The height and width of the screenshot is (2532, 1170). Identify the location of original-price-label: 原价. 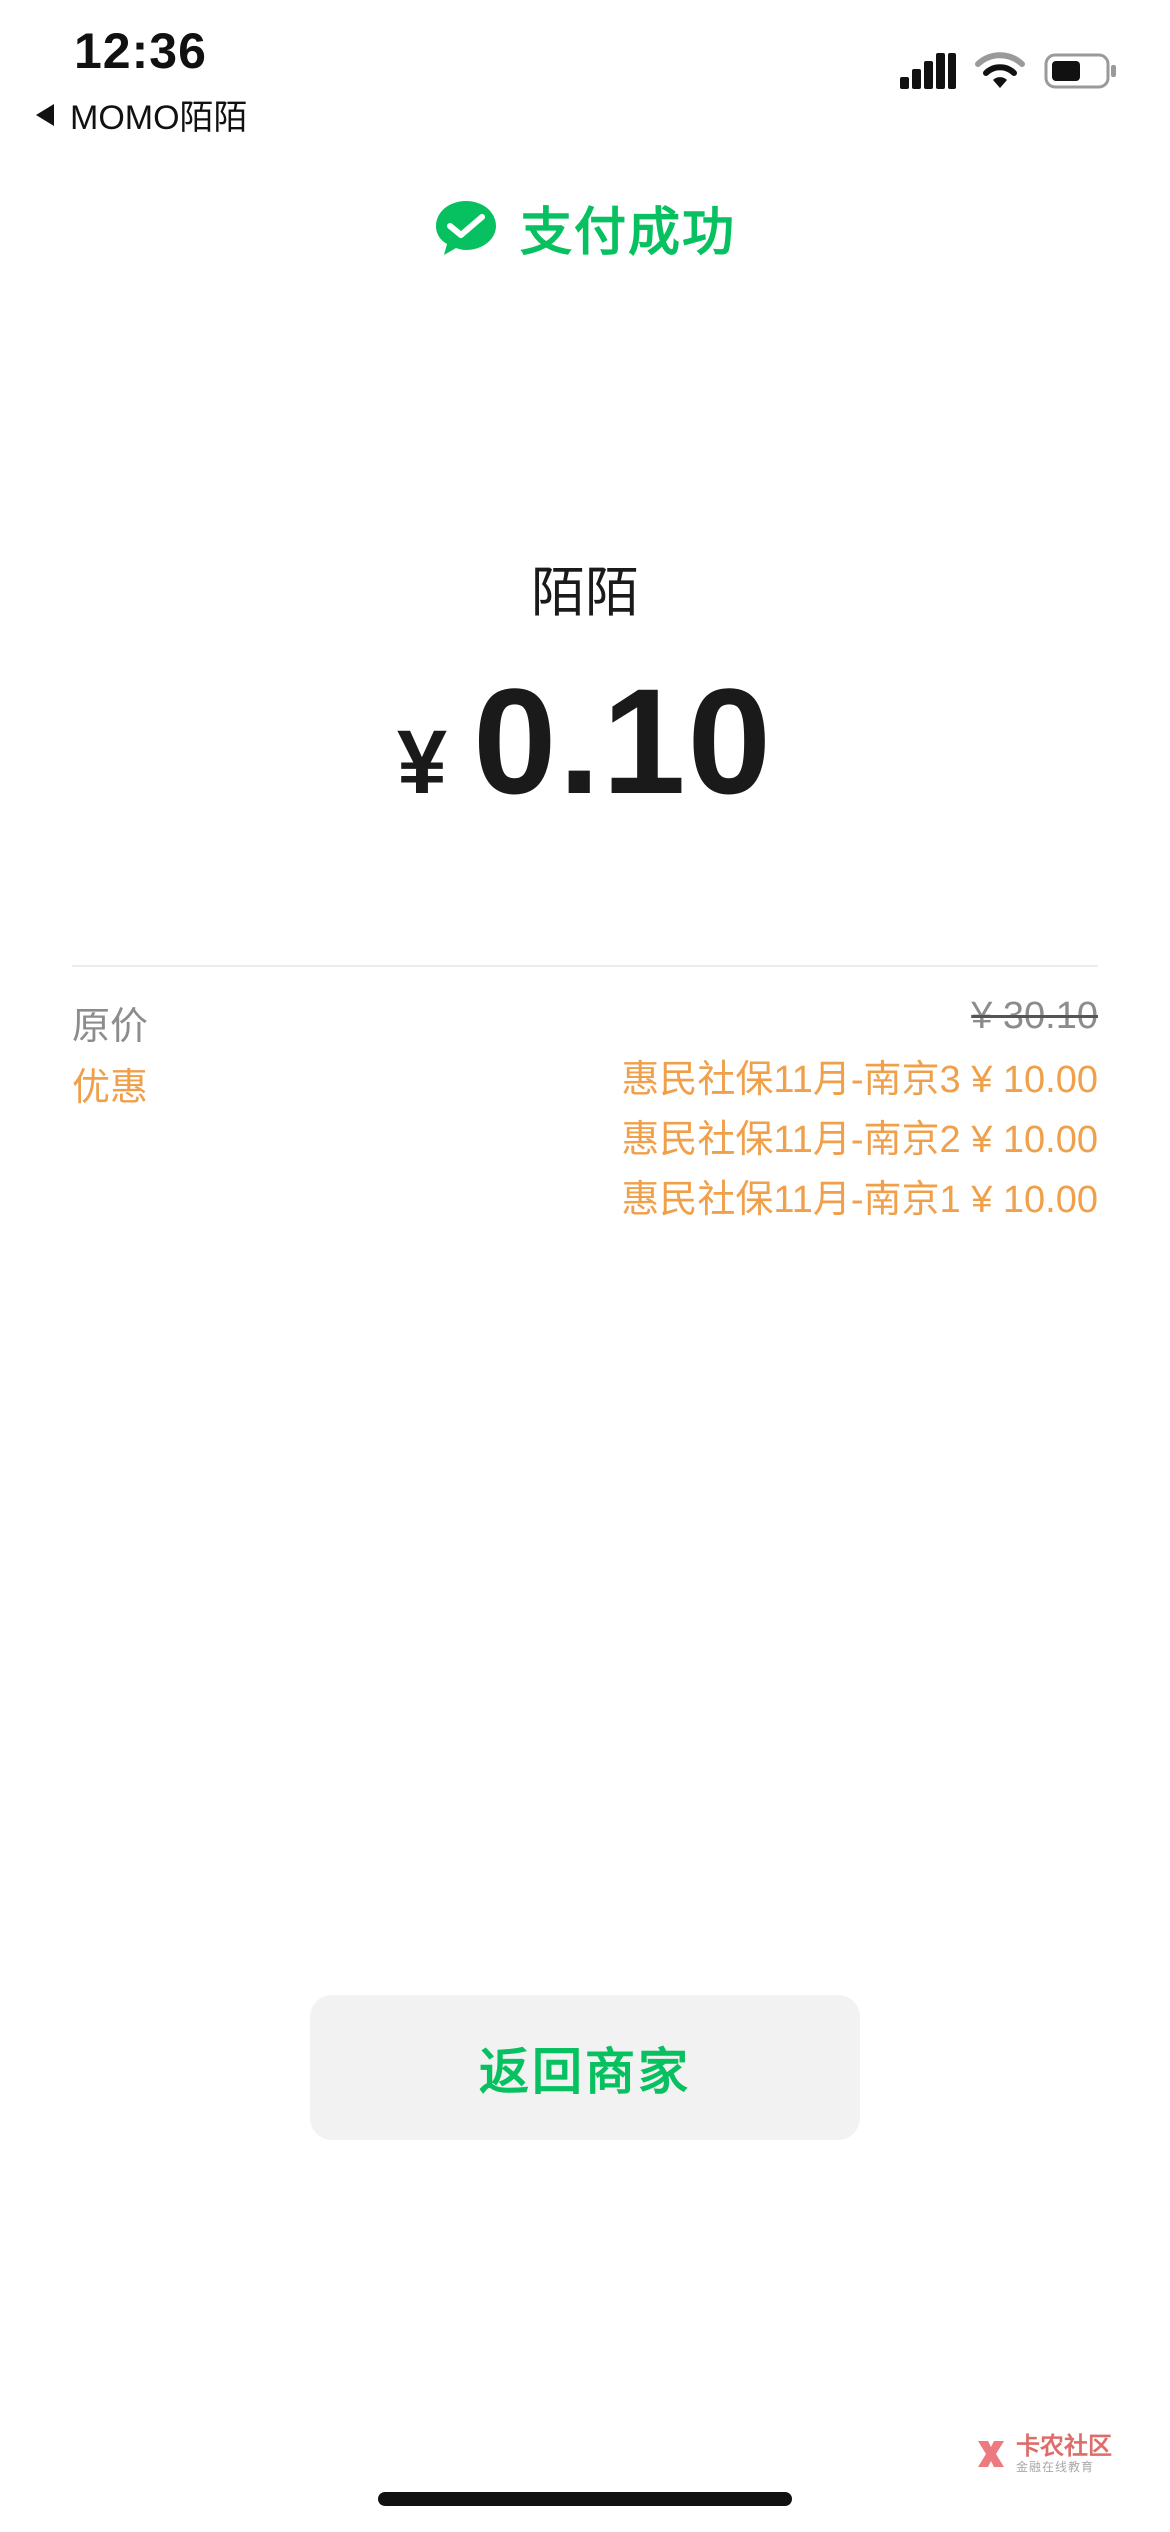
(110, 1027).